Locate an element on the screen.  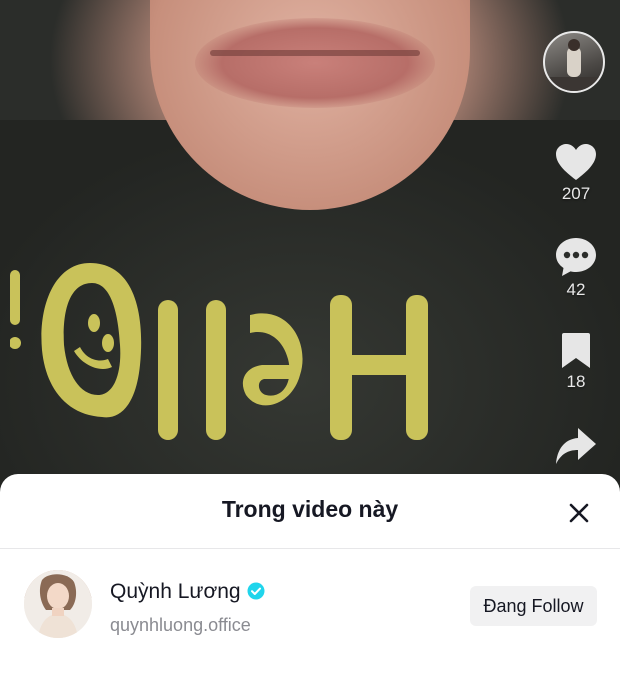
user-name: Quỳnh Lương is located at coordinates (175, 591).